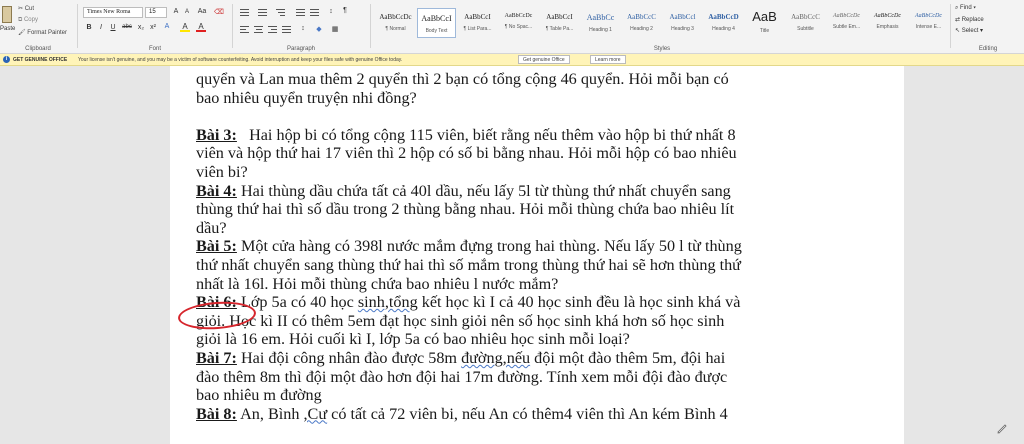 Image resolution: width=1024 pixels, height=444 pixels. What do you see at coordinates (805, 17) in the screenshot?
I see `style-sample: AaBbCcC` at bounding box center [805, 17].